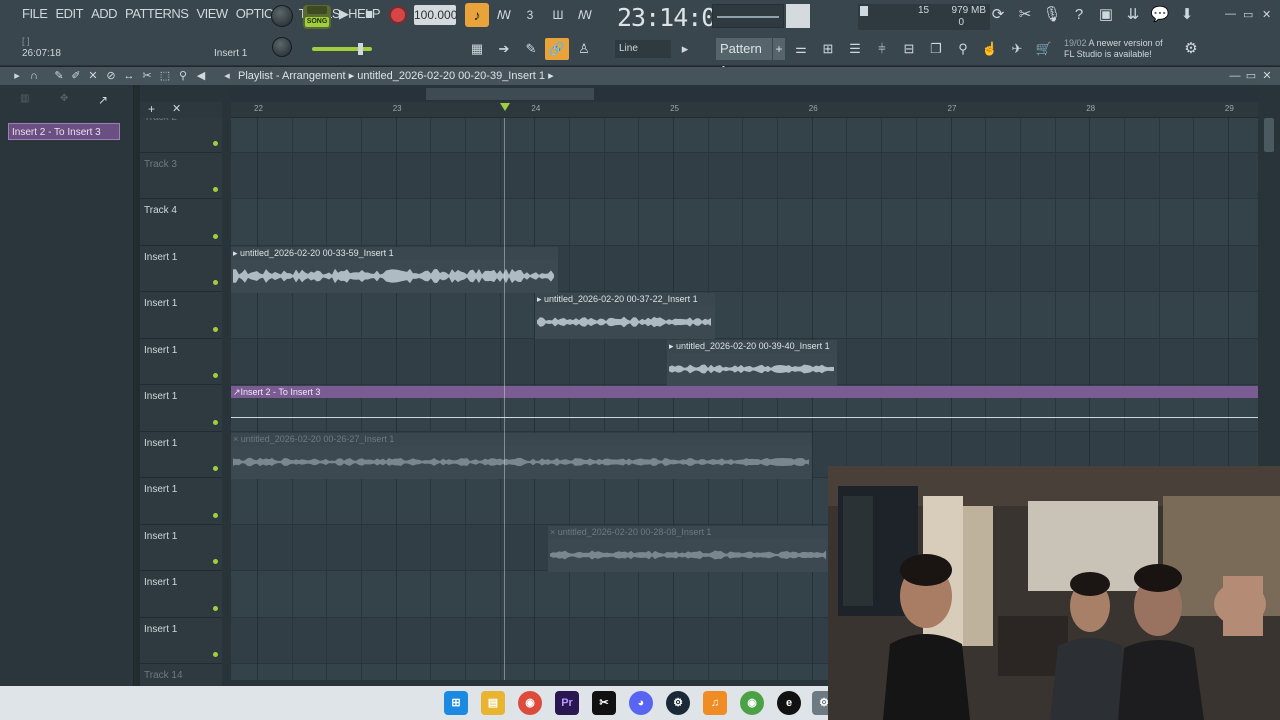 Image resolution: width=1280 pixels, height=720 pixels. I want to click on download-icon: ⬇, so click(1187, 15).